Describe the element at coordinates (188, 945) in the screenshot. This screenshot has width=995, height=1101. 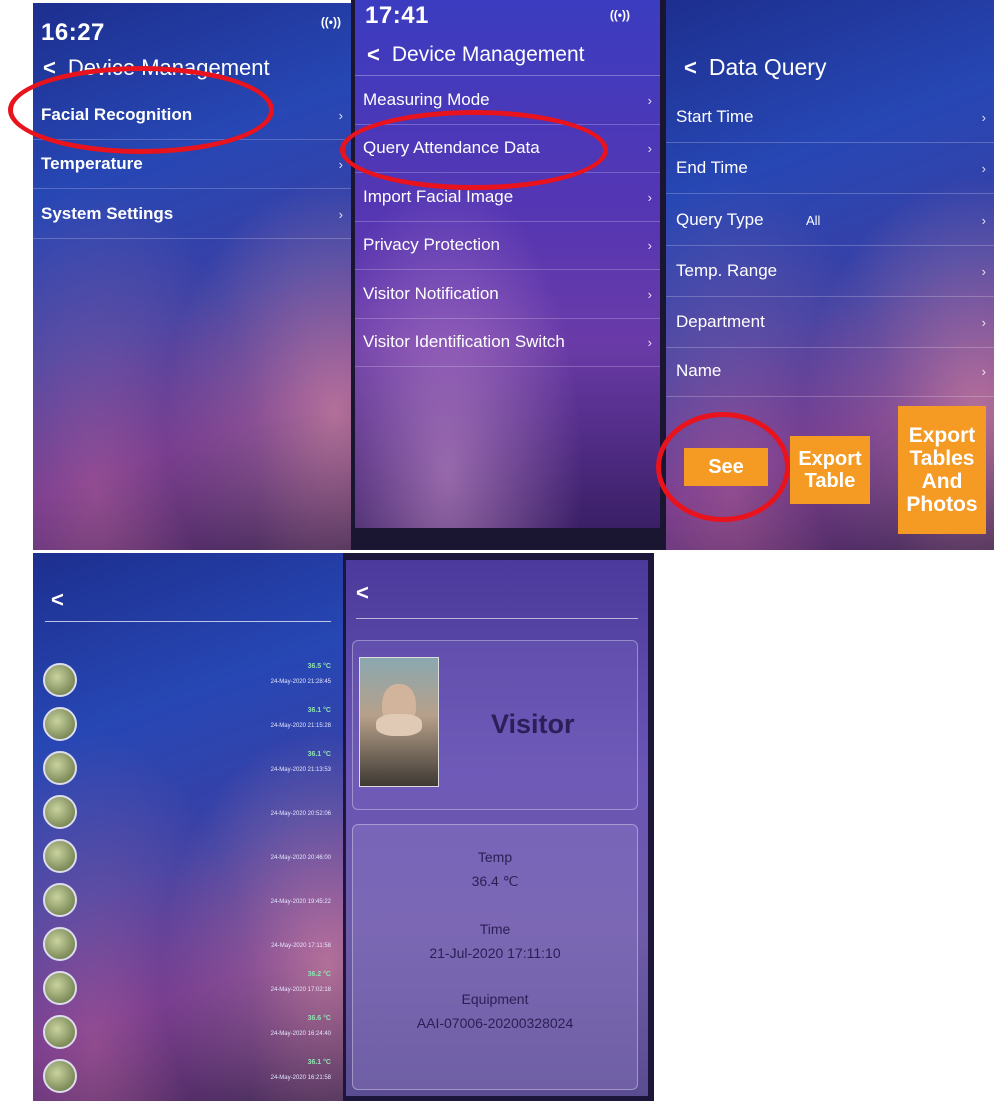
I see `list-item: 24-May-2020 17:11:58` at that location.